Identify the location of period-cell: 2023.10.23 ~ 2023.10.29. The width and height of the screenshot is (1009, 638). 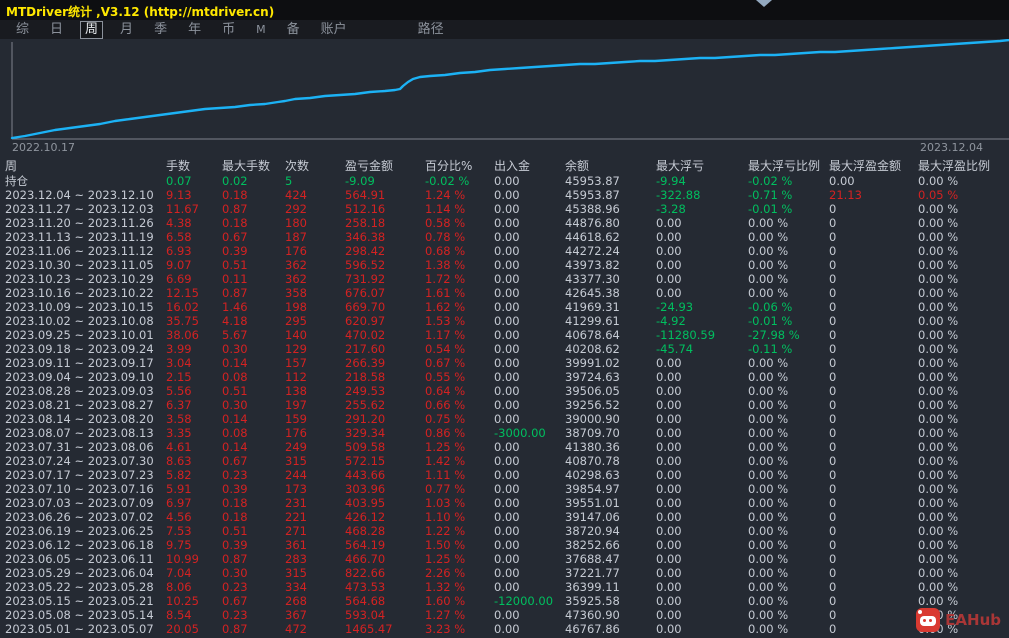
(79, 279).